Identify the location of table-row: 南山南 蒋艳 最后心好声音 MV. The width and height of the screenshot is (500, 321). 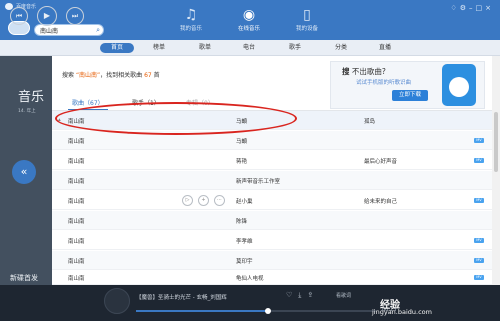
(272, 160).